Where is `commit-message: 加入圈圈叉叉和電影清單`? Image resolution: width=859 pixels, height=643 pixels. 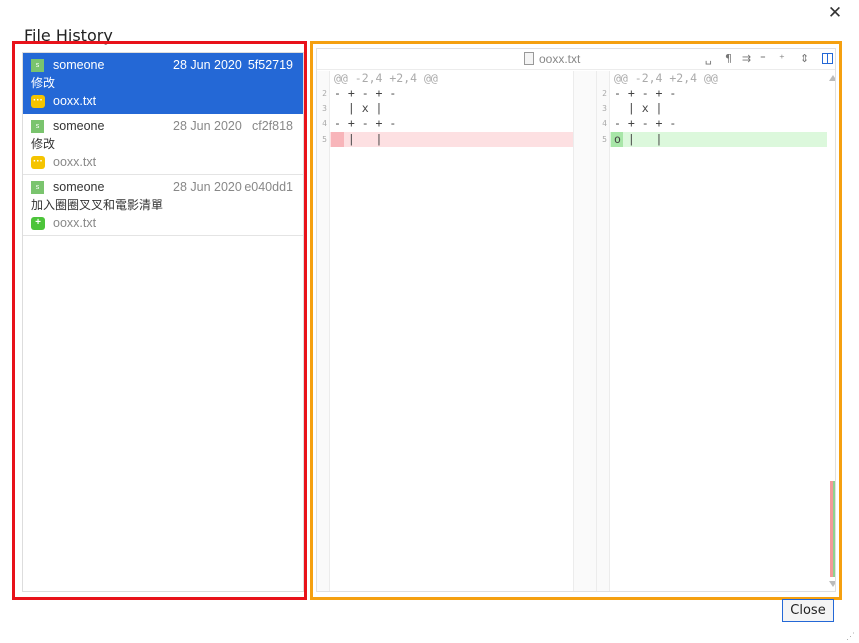 commit-message: 加入圈圈叉叉和電影清單 is located at coordinates (97, 205).